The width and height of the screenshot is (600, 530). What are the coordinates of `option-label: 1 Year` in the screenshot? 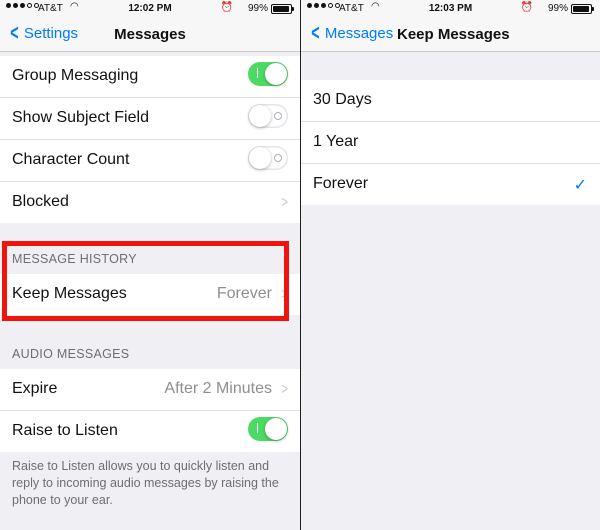 It's located at (336, 141).